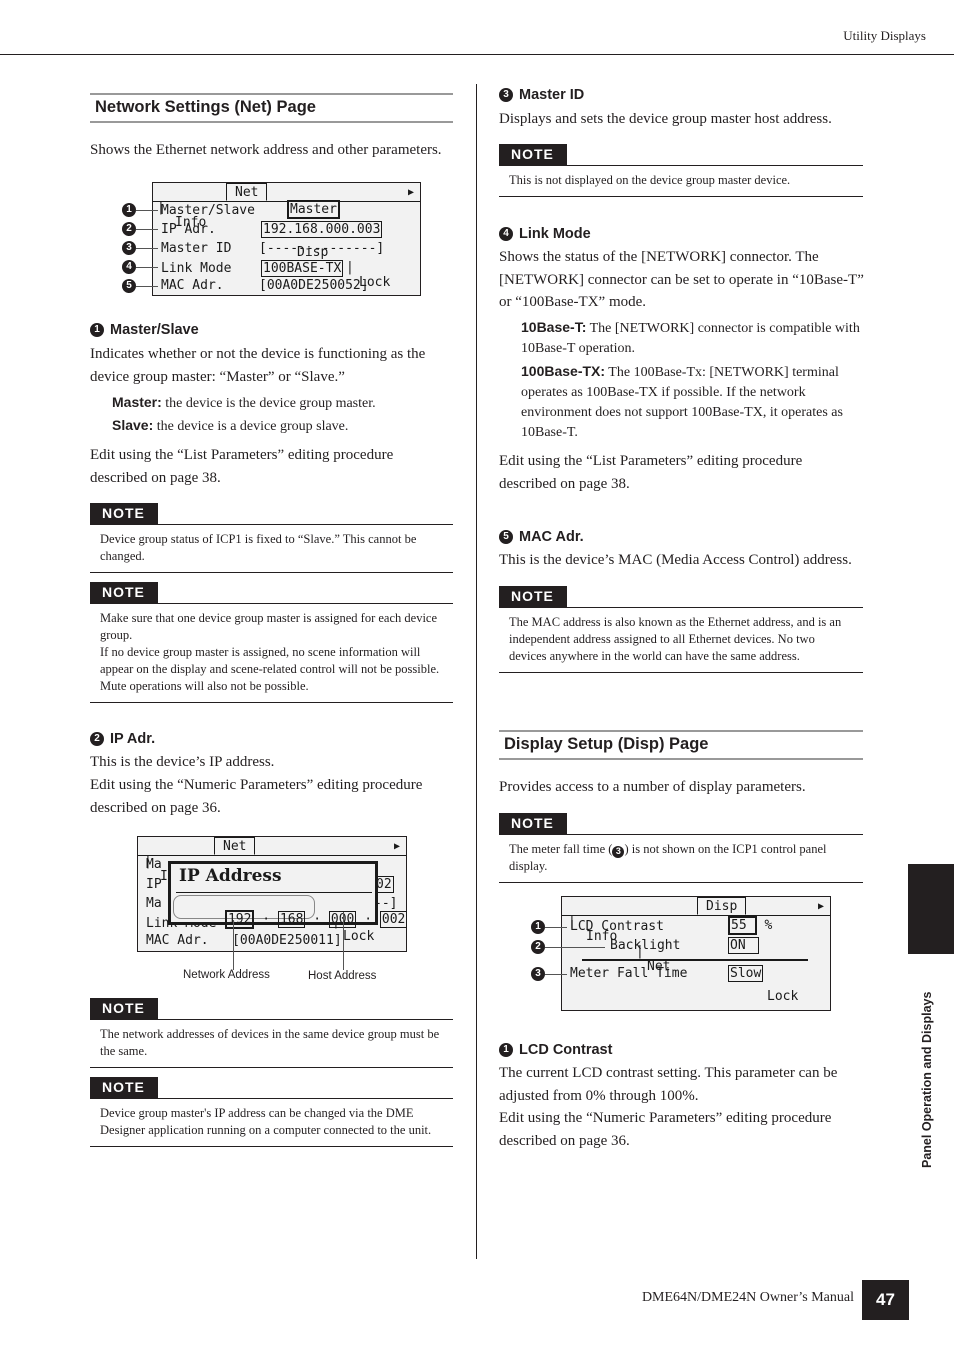 Image resolution: width=954 pixels, height=1351 pixels. What do you see at coordinates (342, 976) in the screenshot?
I see `caption-host-address: Host Address` at bounding box center [342, 976].